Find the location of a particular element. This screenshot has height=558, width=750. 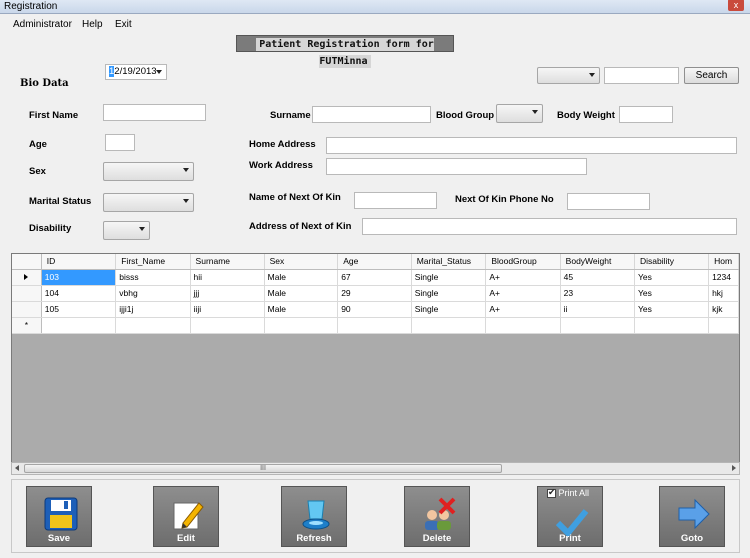

work-address-field is located at coordinates (456, 166).